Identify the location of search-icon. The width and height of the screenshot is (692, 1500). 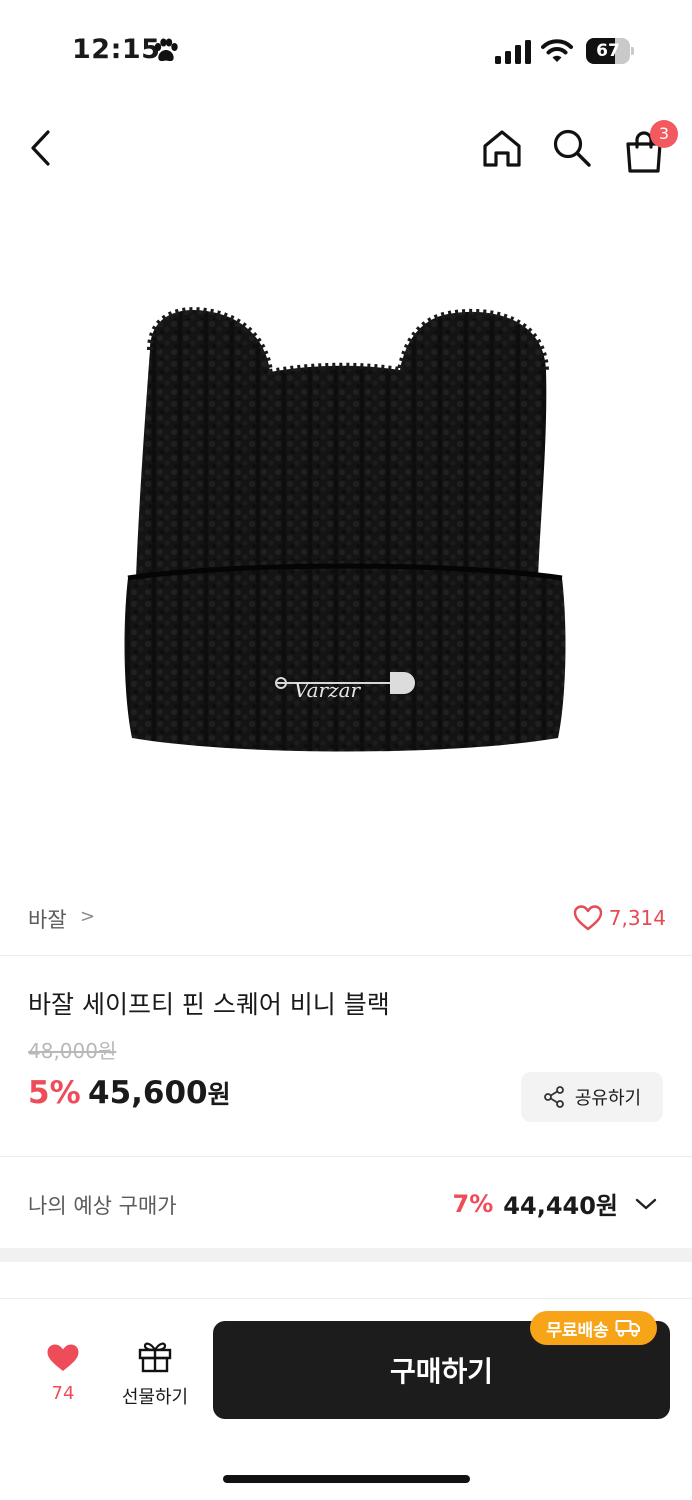
(572, 148).